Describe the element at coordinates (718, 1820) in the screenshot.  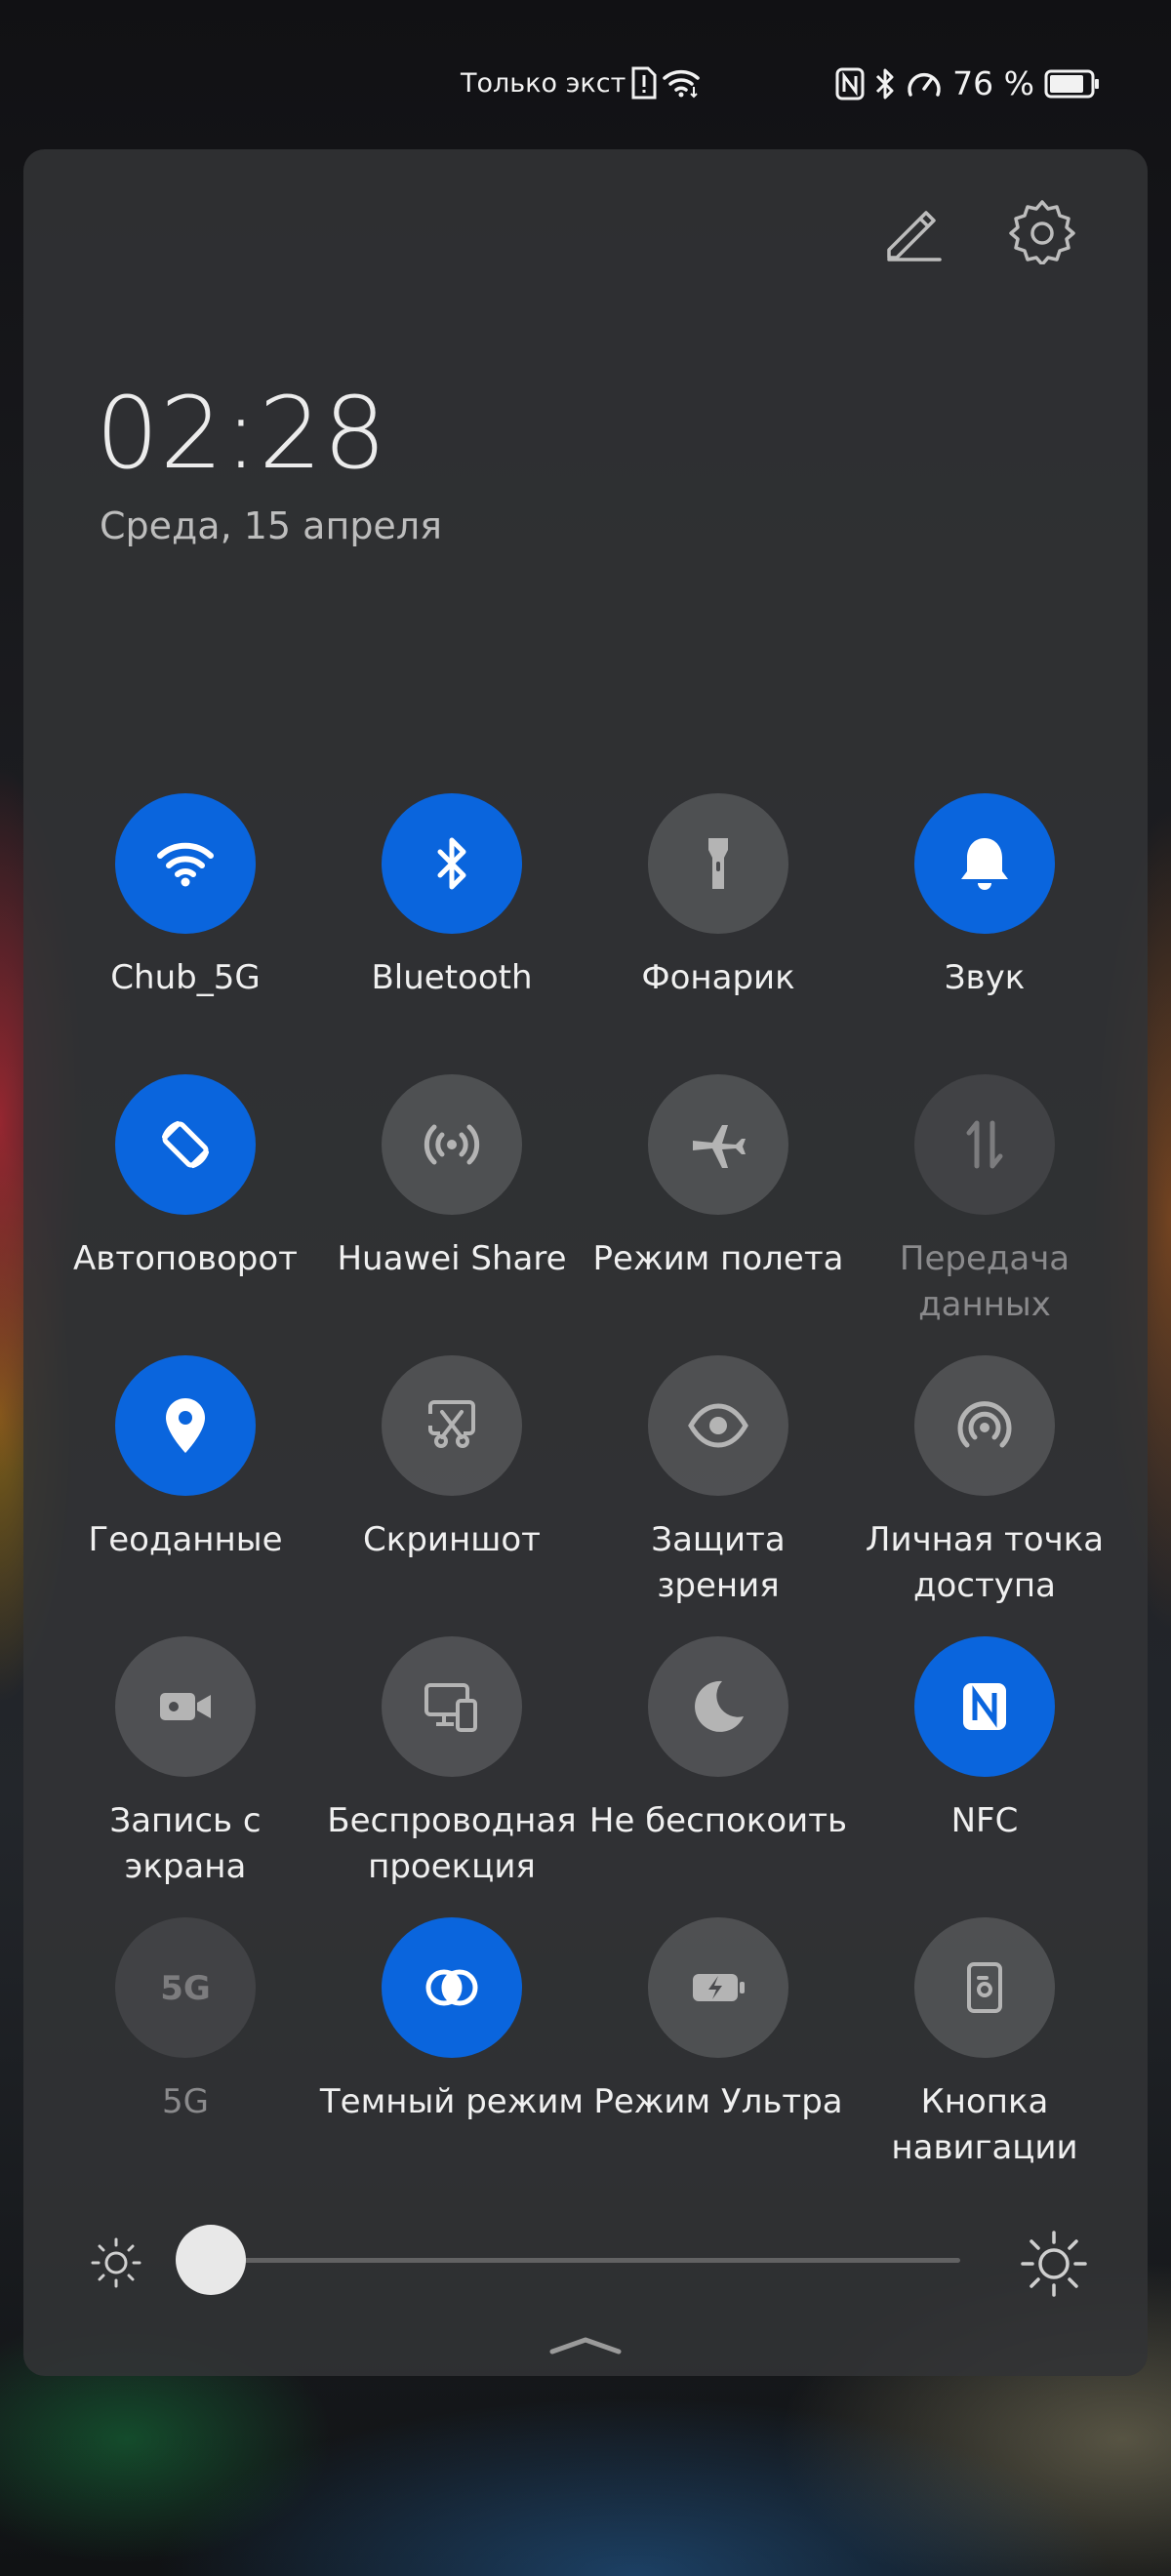
I see `tile-label: Не беспокоить` at that location.